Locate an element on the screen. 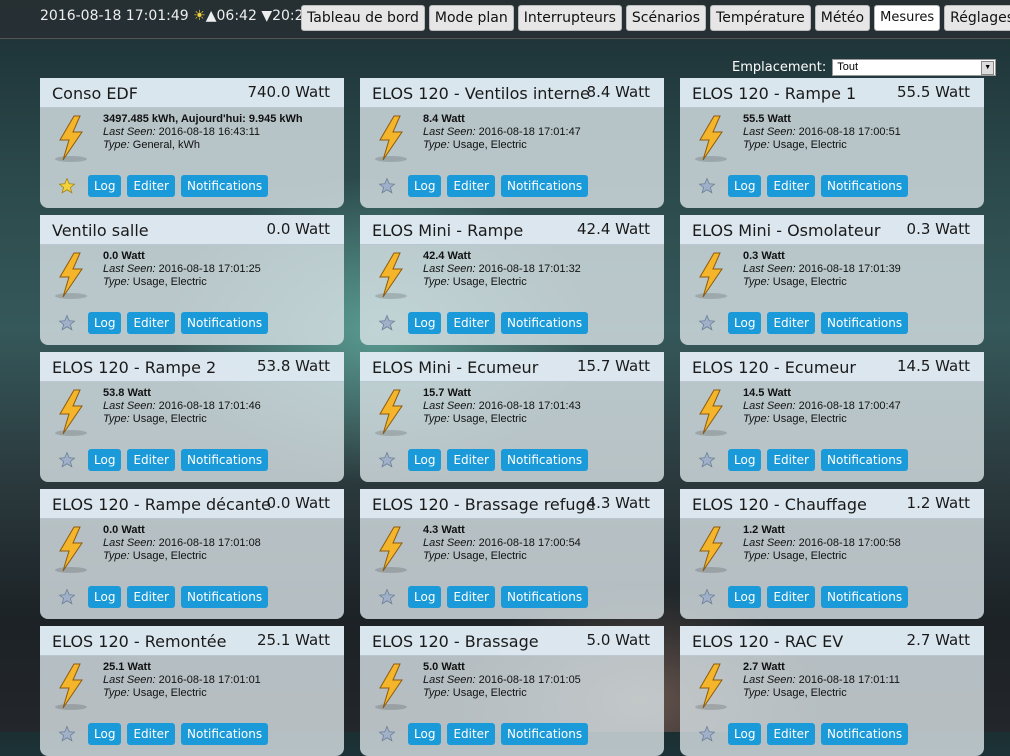  device-actions: Log Editer Notifications is located at coordinates (166, 460).